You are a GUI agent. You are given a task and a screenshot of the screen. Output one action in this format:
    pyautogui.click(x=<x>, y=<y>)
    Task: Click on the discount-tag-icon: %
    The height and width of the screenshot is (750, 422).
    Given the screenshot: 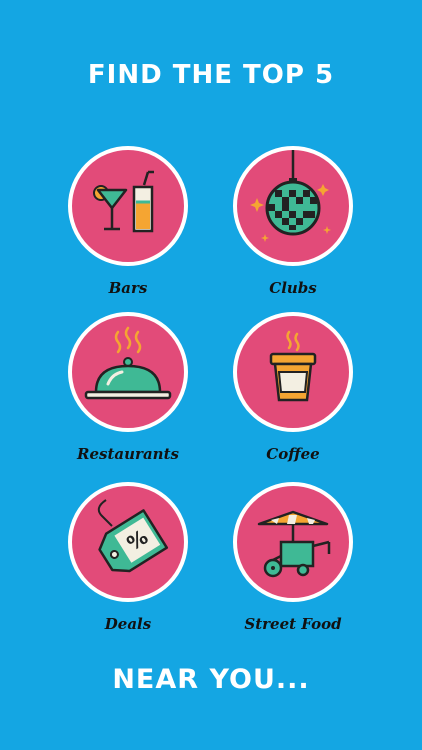 What is the action you would take?
    pyautogui.click(x=133, y=536)
    